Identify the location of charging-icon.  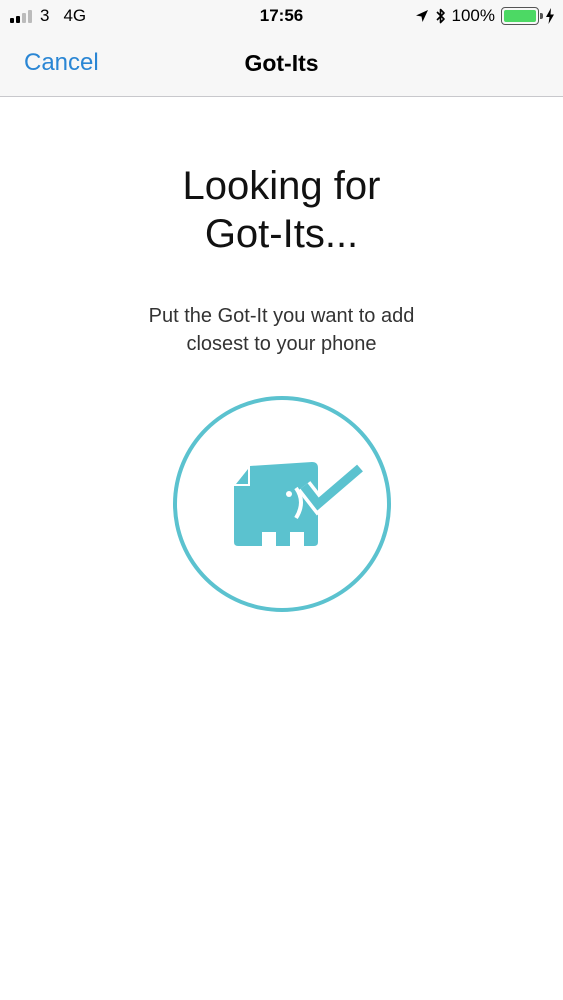
(550, 16).